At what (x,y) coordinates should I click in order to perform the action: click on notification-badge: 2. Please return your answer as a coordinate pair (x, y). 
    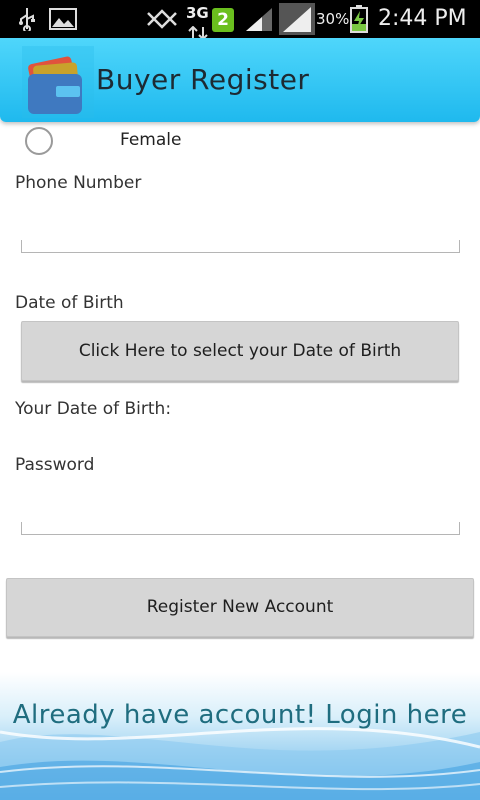
    Looking at the image, I should click on (223, 20).